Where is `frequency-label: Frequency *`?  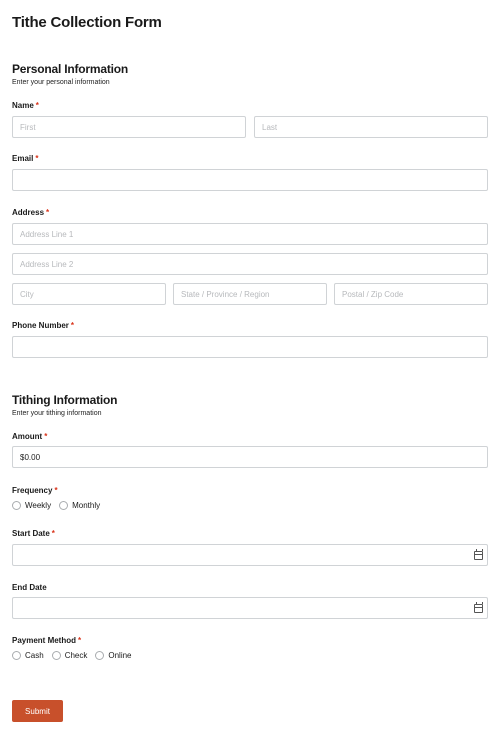
frequency-label: Frequency * is located at coordinates (35, 490).